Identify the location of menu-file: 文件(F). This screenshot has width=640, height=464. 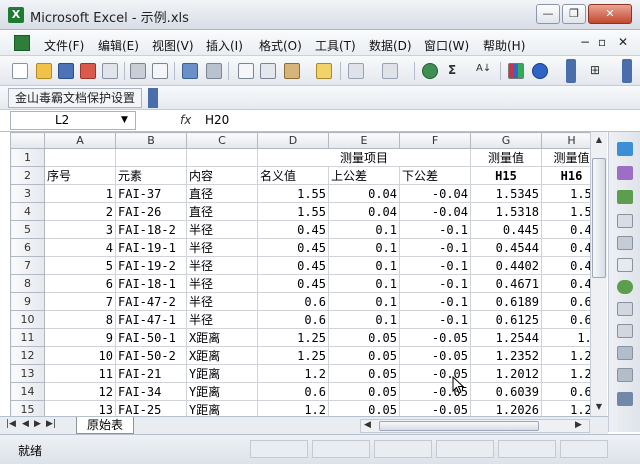
(64, 45).